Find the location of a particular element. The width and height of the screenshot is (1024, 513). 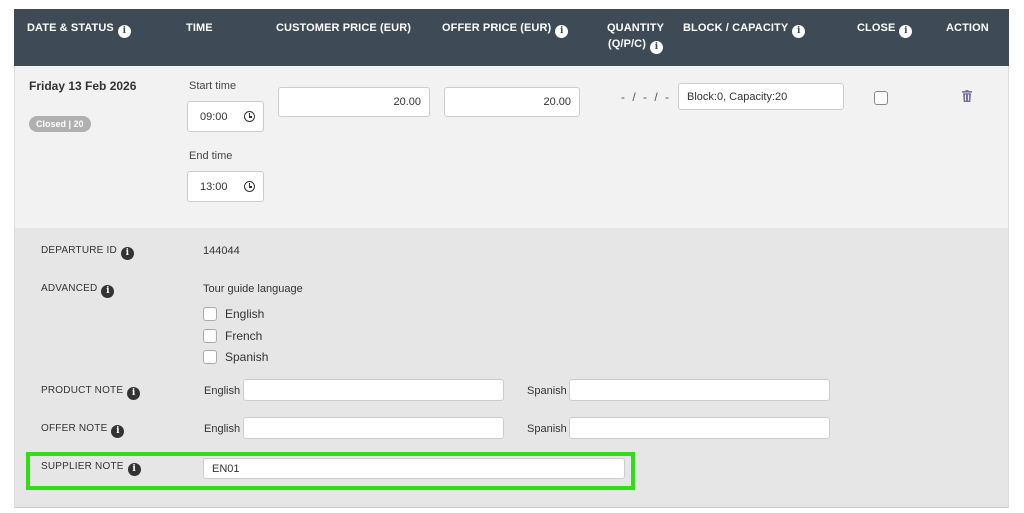

french-checkbox is located at coordinates (210, 336).